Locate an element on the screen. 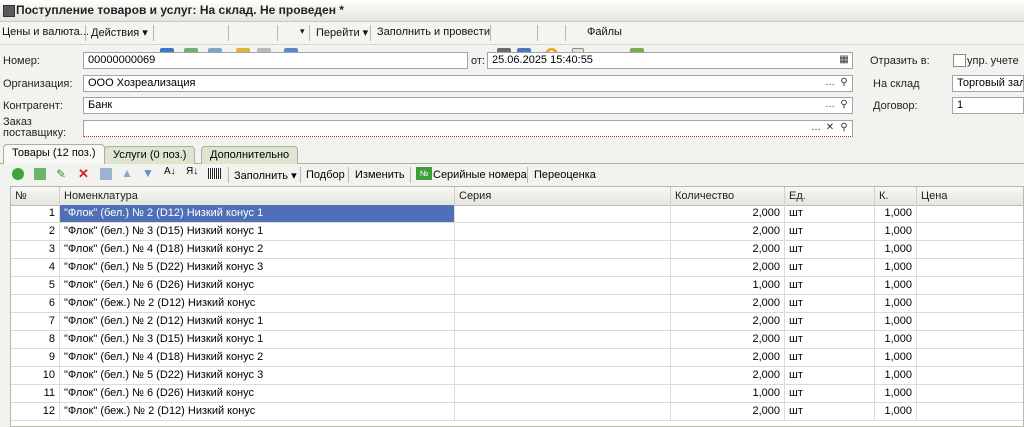  table-cell: 3 is located at coordinates (35, 249).